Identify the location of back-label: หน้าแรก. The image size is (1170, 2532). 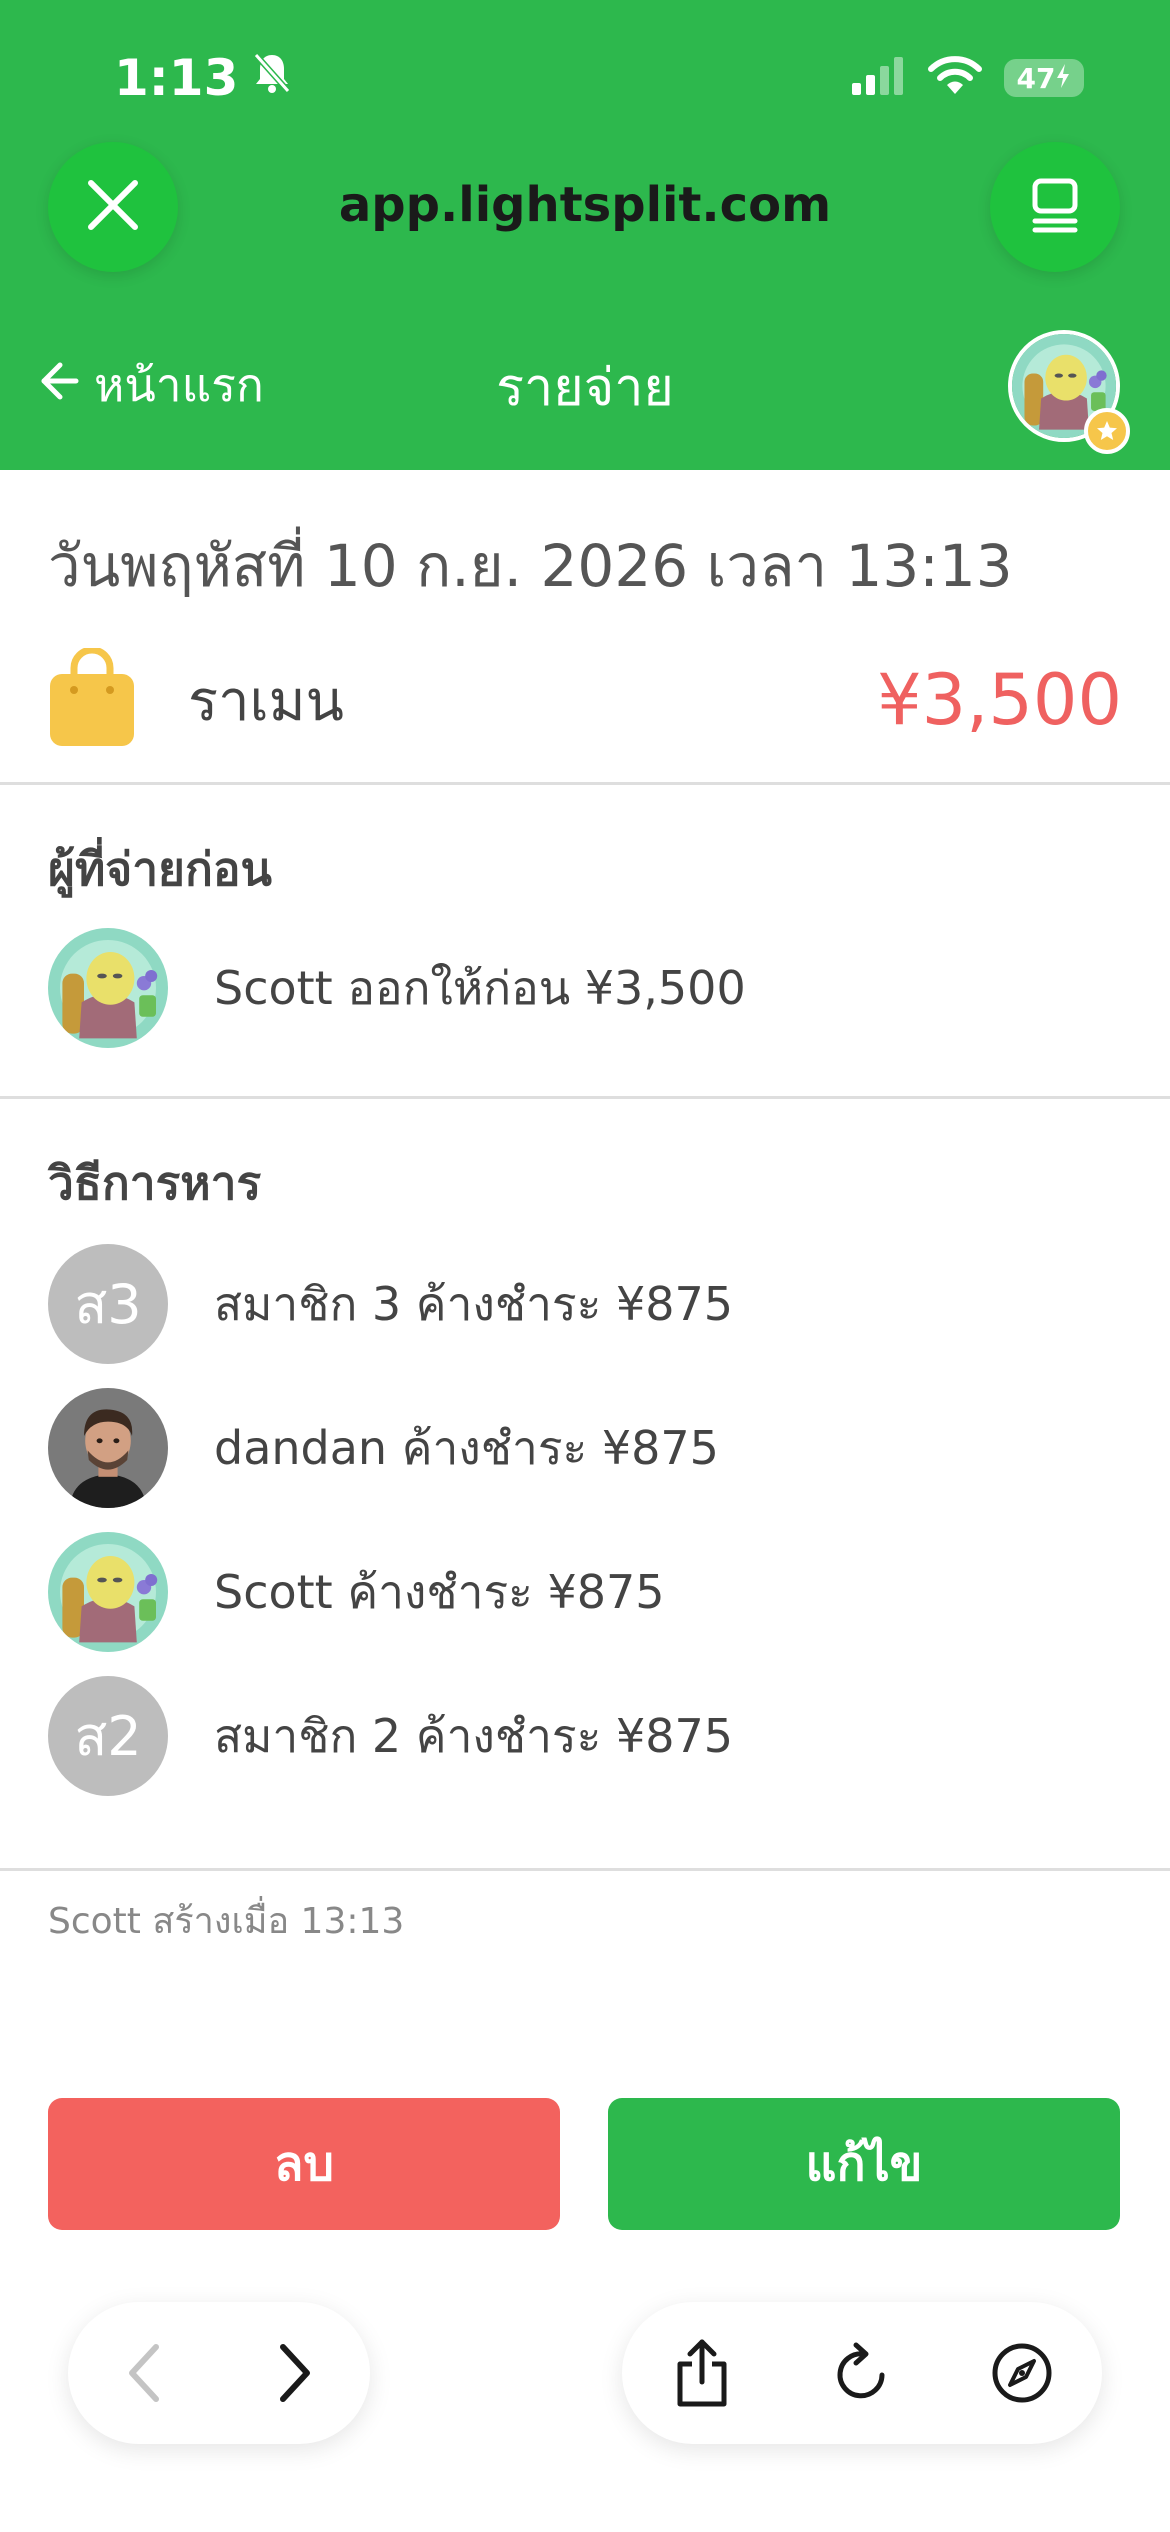
(179, 384).